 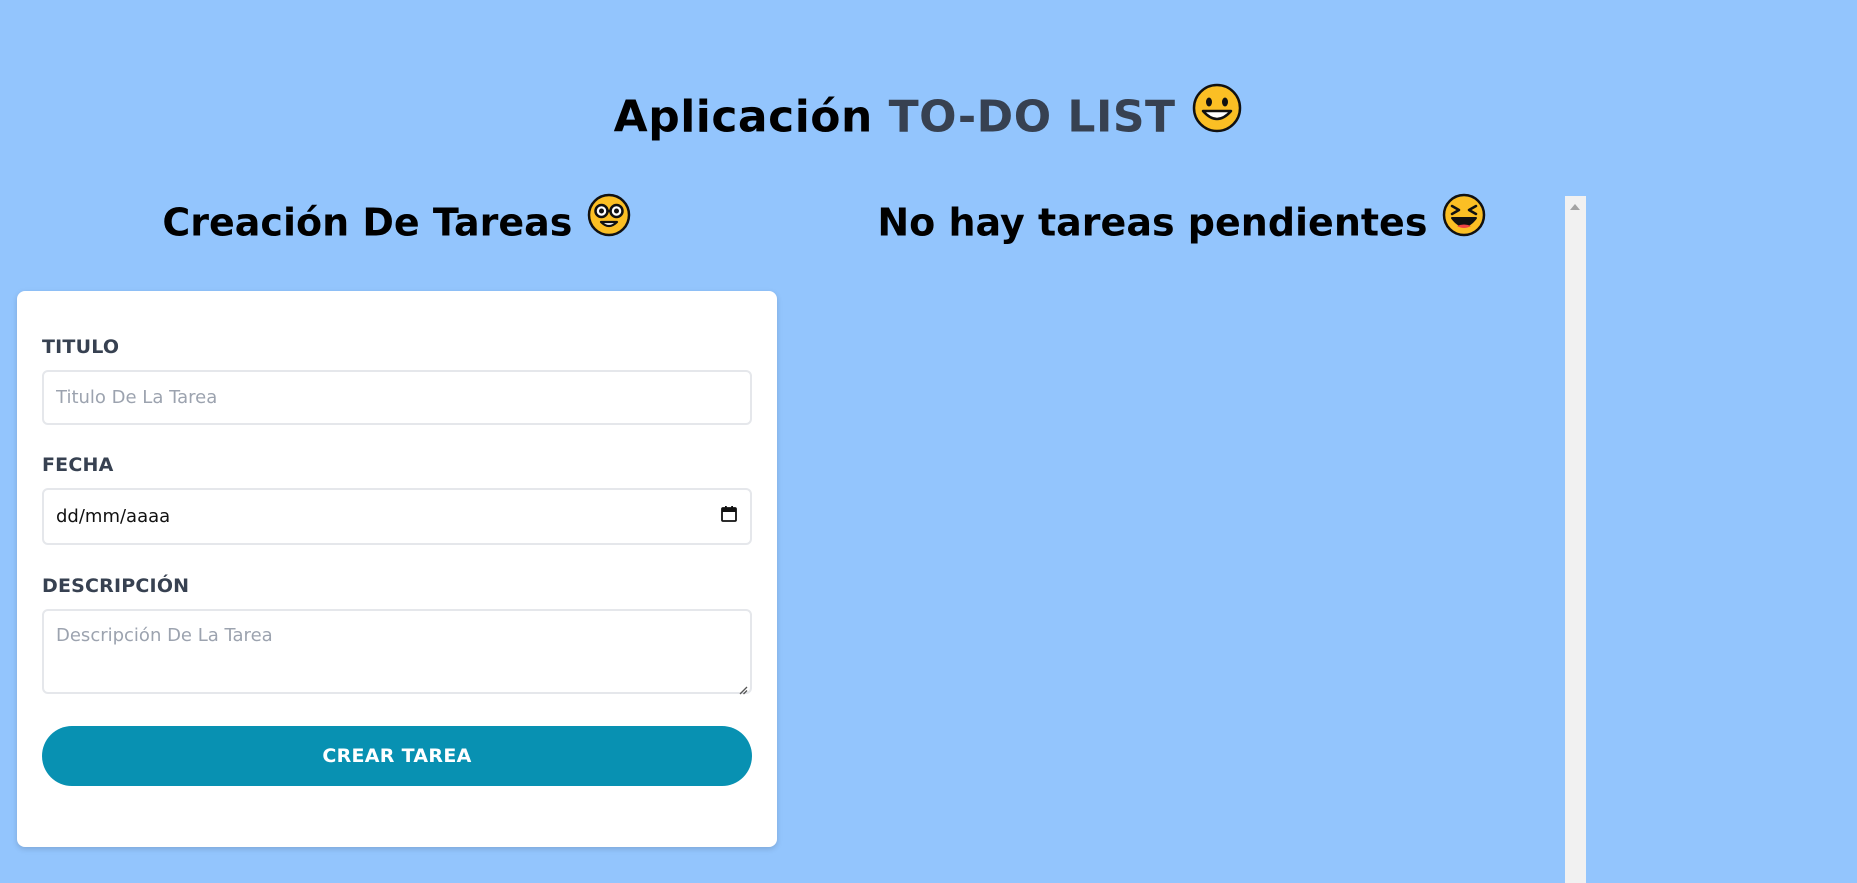 I want to click on description-field-label: DESCRIPCIÓN, so click(x=116, y=586).